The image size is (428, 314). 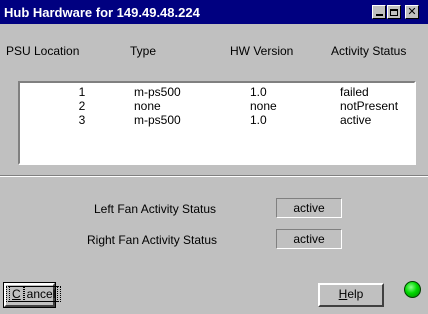 What do you see at coordinates (16, 294) in the screenshot?
I see `cancel-mnemonic: C` at bounding box center [16, 294].